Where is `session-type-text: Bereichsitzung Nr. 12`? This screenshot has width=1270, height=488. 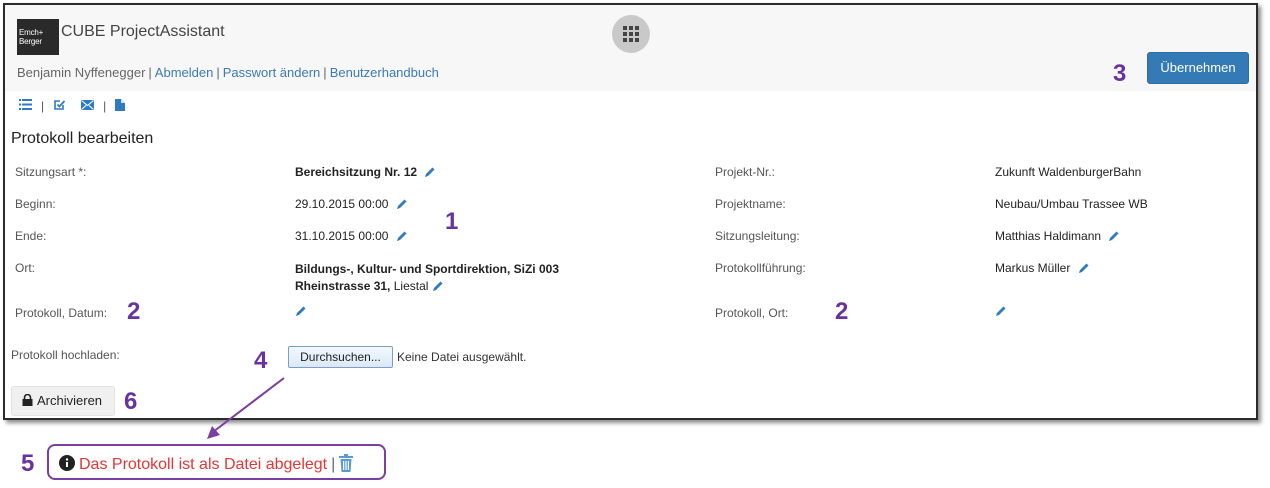 session-type-text: Bereichsitzung Nr. 12 is located at coordinates (356, 172).